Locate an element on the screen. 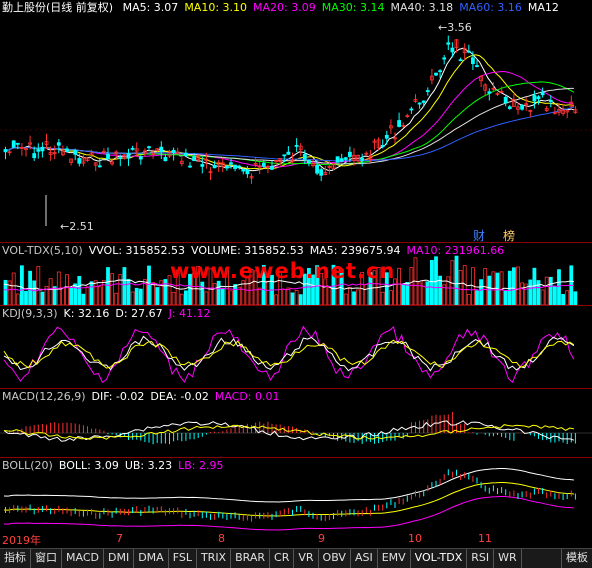 The image size is (592, 568). date-tick: 10 is located at coordinates (415, 538).